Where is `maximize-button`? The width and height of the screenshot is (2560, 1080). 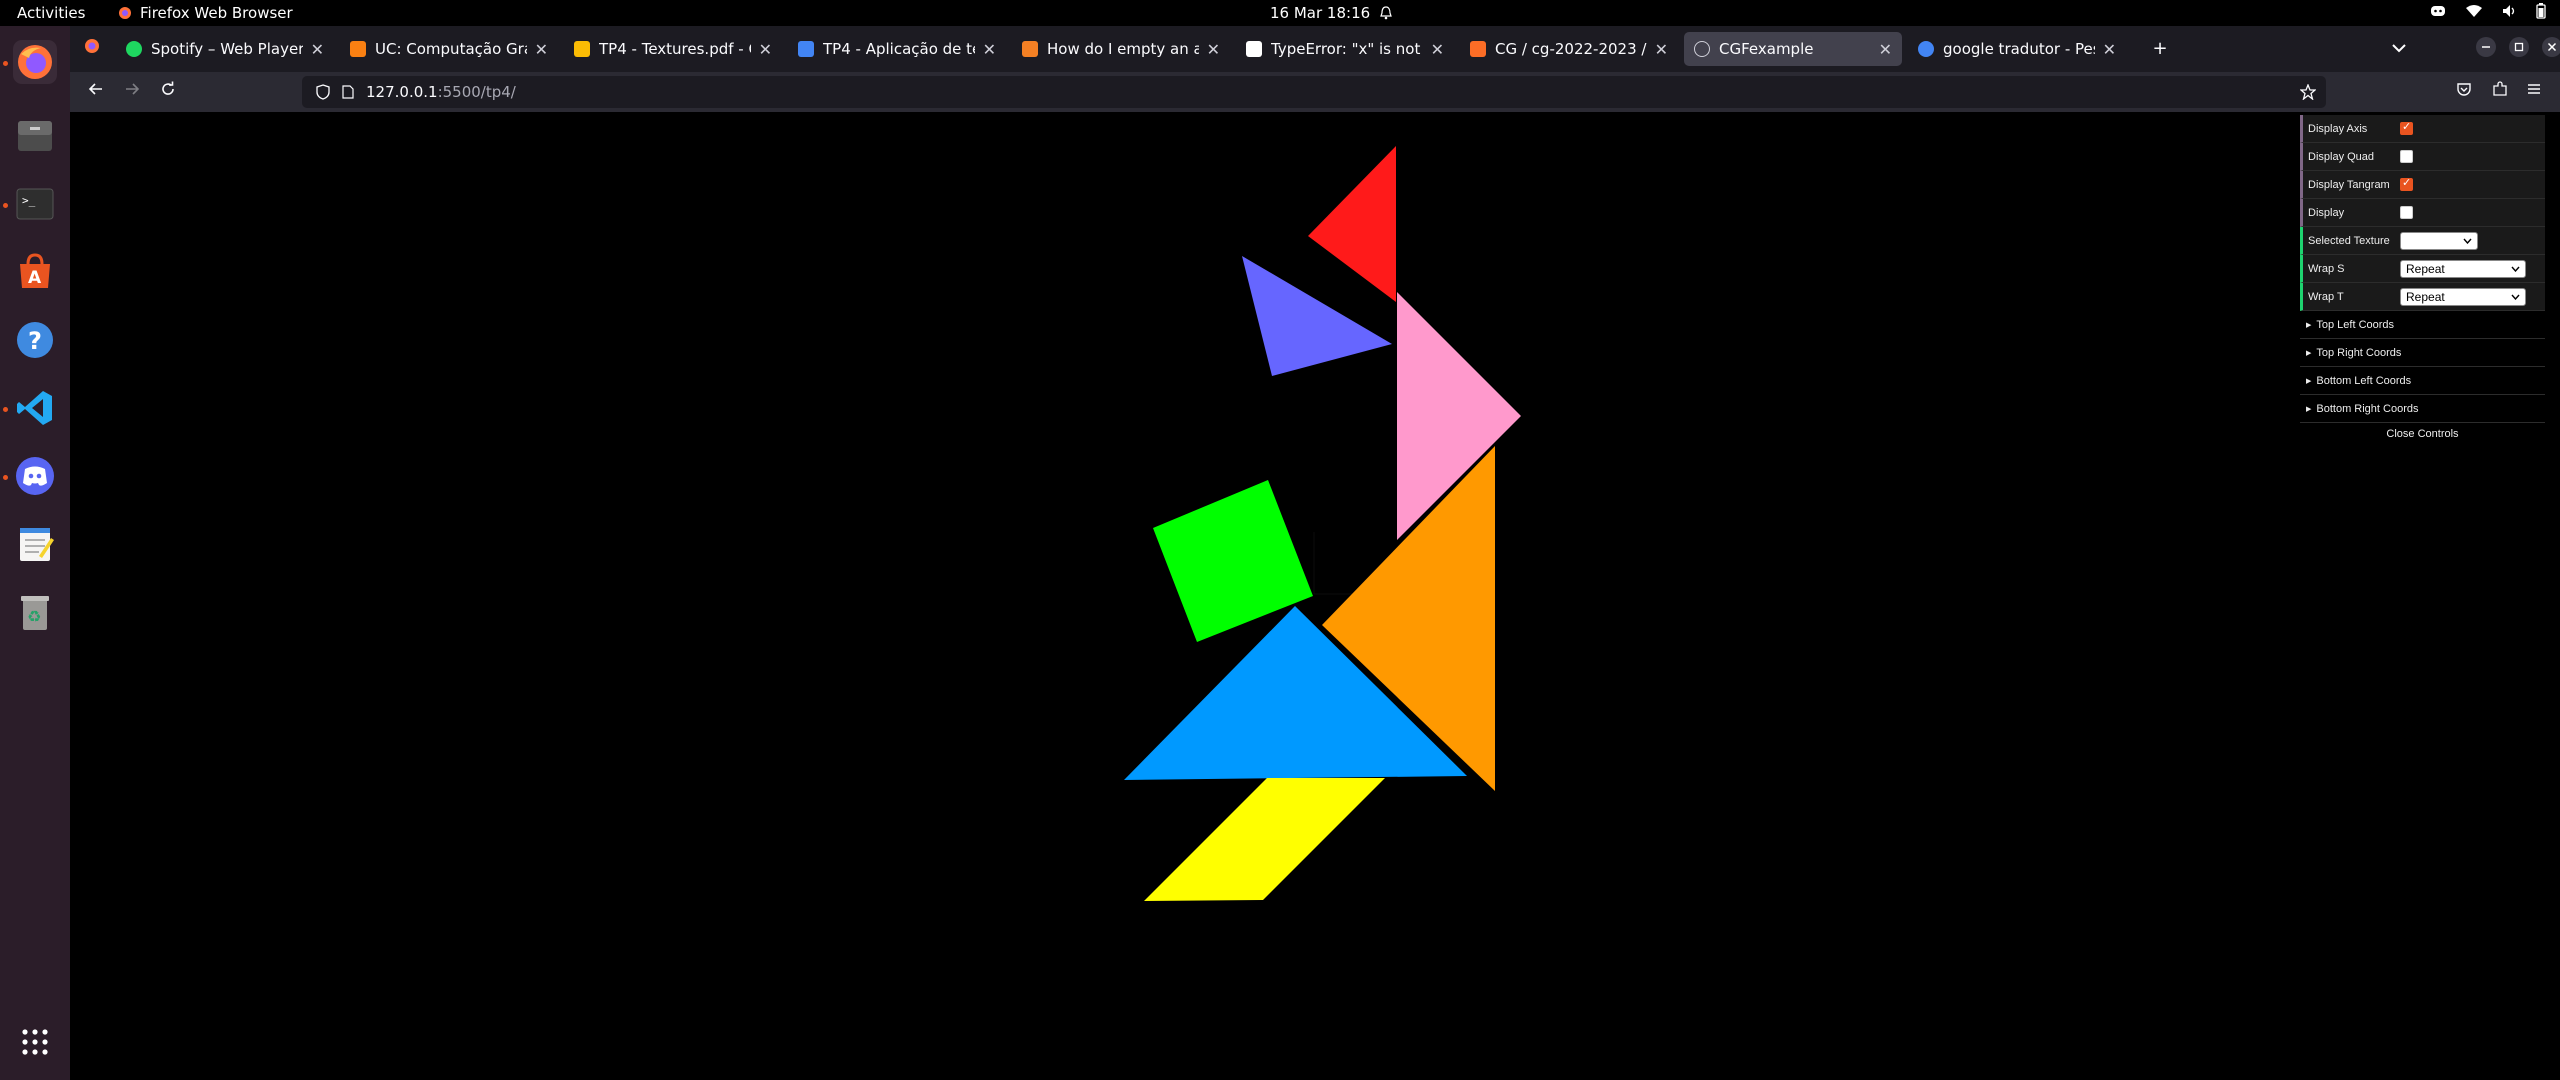
maximize-button is located at coordinates (2519, 49).